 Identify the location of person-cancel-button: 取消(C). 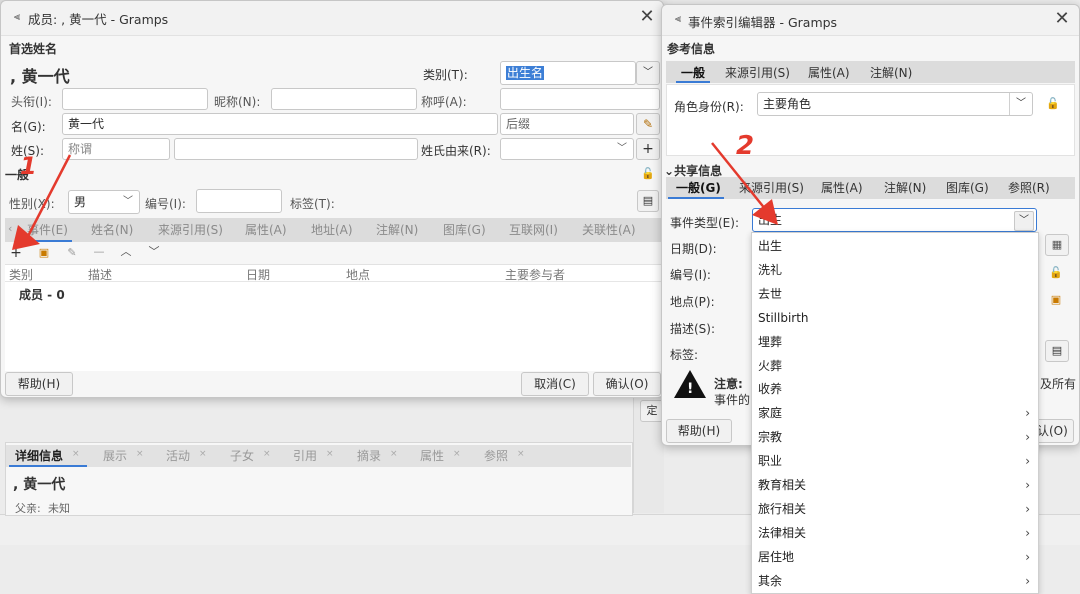
(555, 384).